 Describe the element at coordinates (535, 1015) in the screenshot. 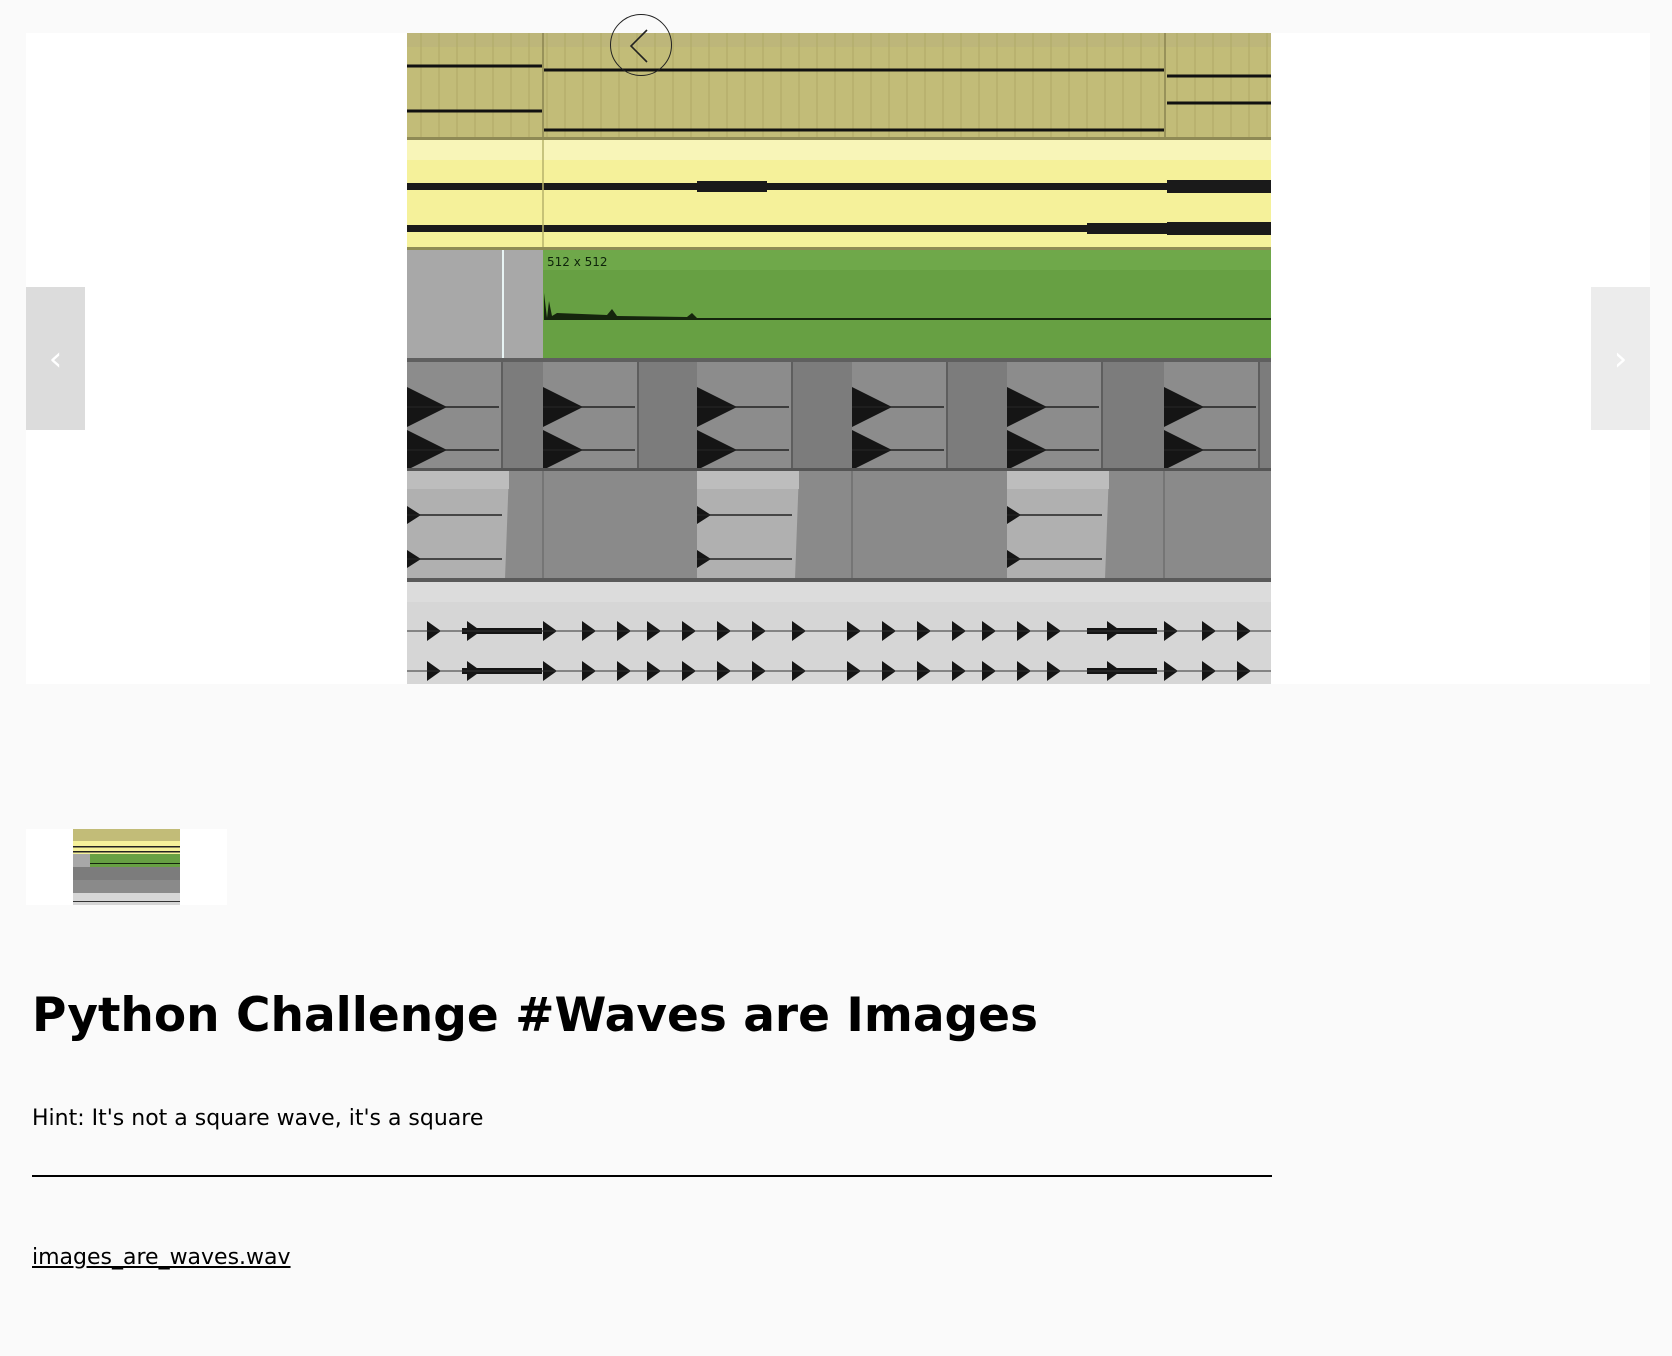

I see `page-title: Python Challenge #Waves are Images` at that location.